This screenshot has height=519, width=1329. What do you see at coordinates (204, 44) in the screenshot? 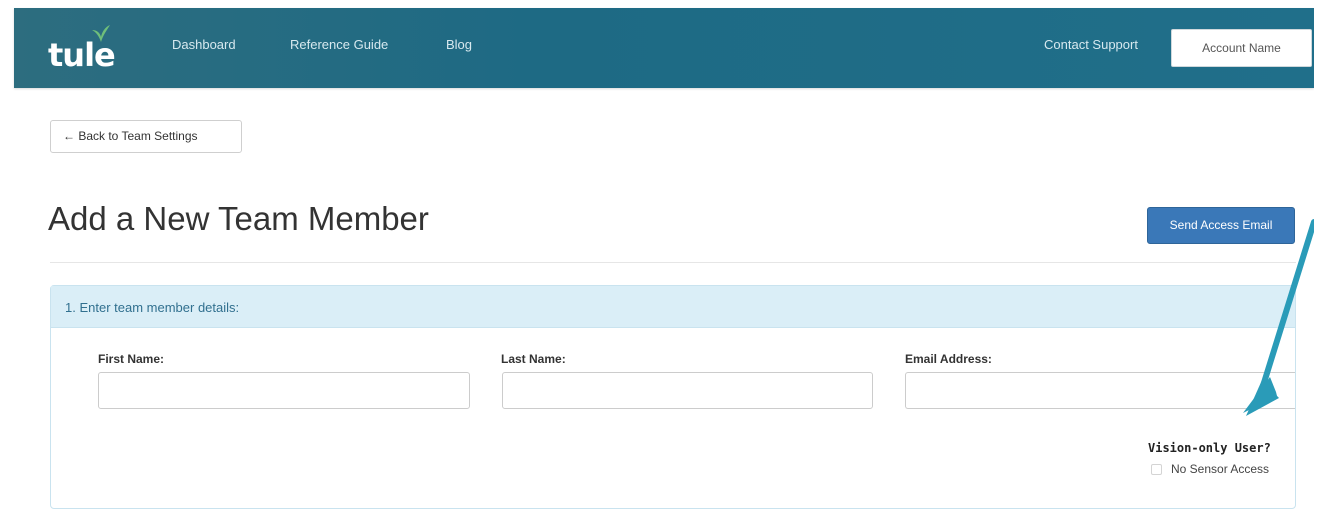
I see `nav-dashboard-link: Dashboard` at bounding box center [204, 44].